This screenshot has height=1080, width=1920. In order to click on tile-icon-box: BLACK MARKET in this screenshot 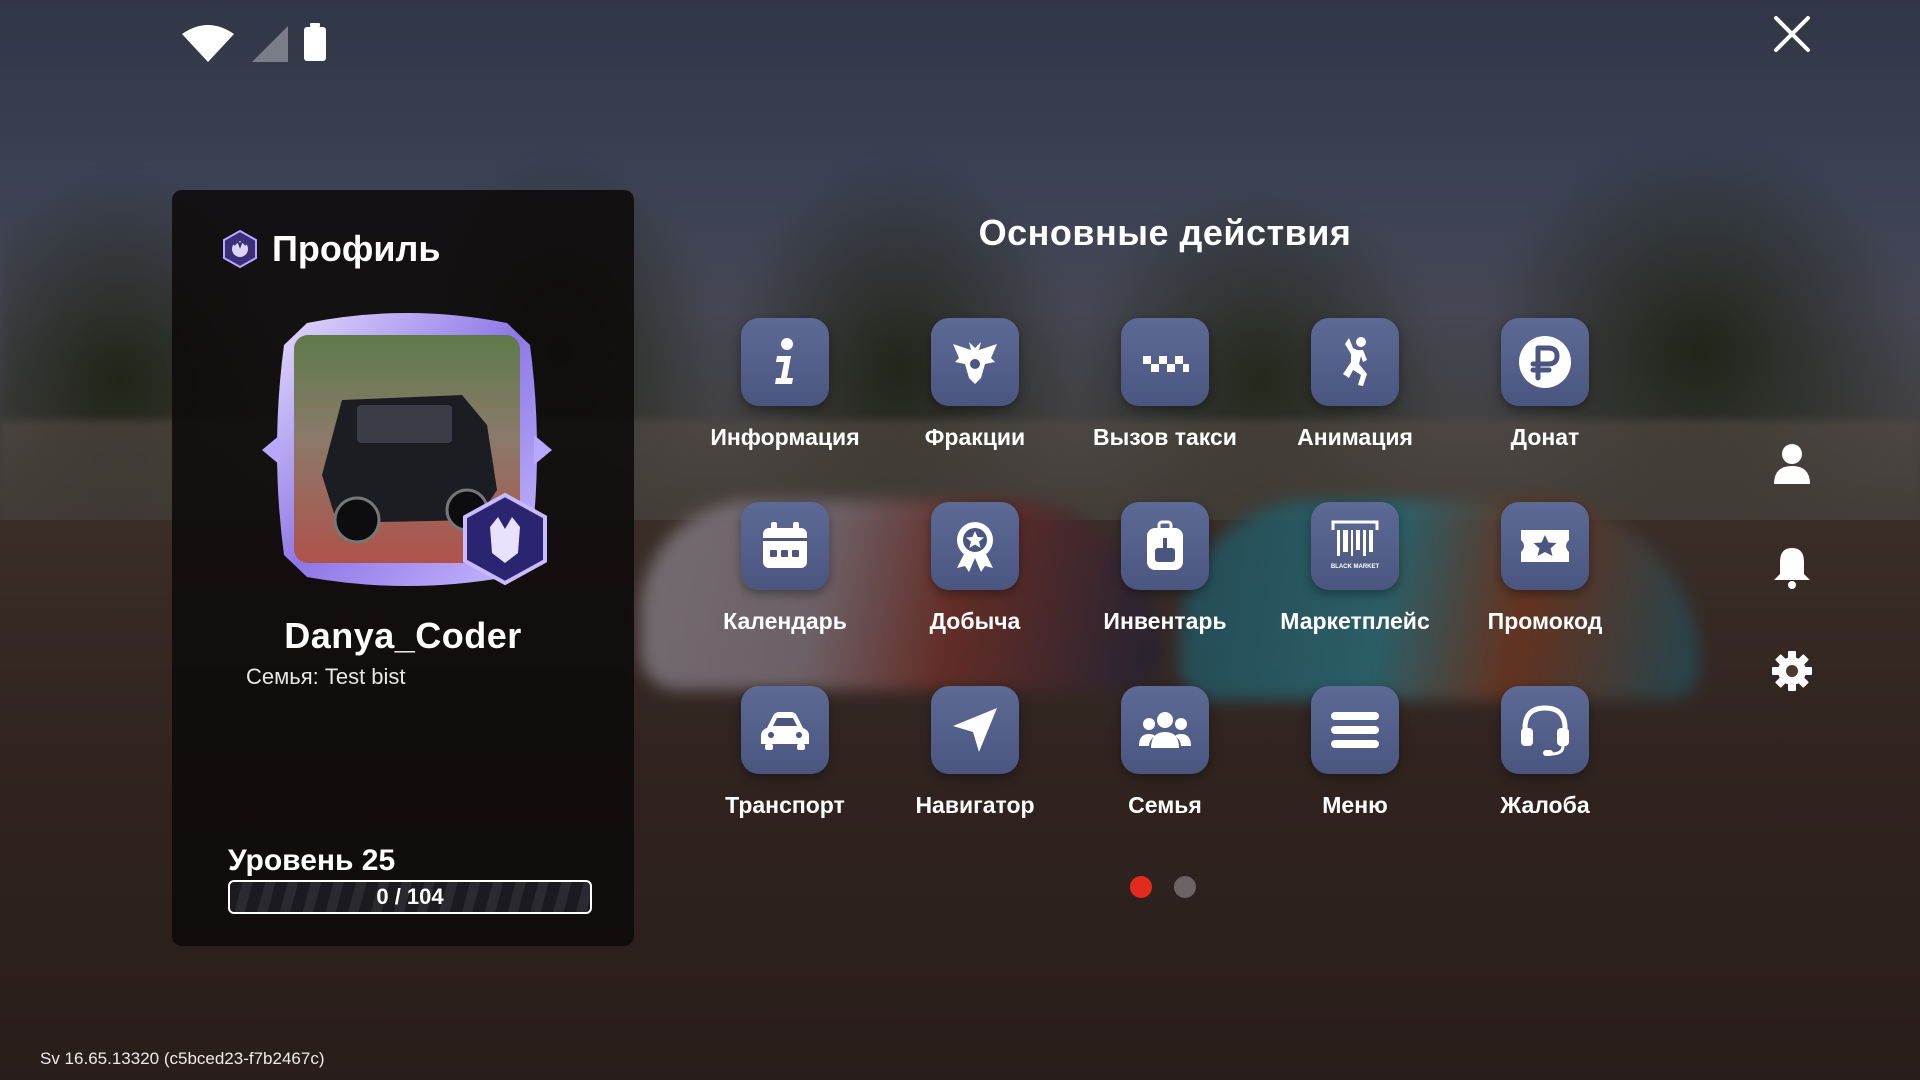, I will do `click(1355, 546)`.